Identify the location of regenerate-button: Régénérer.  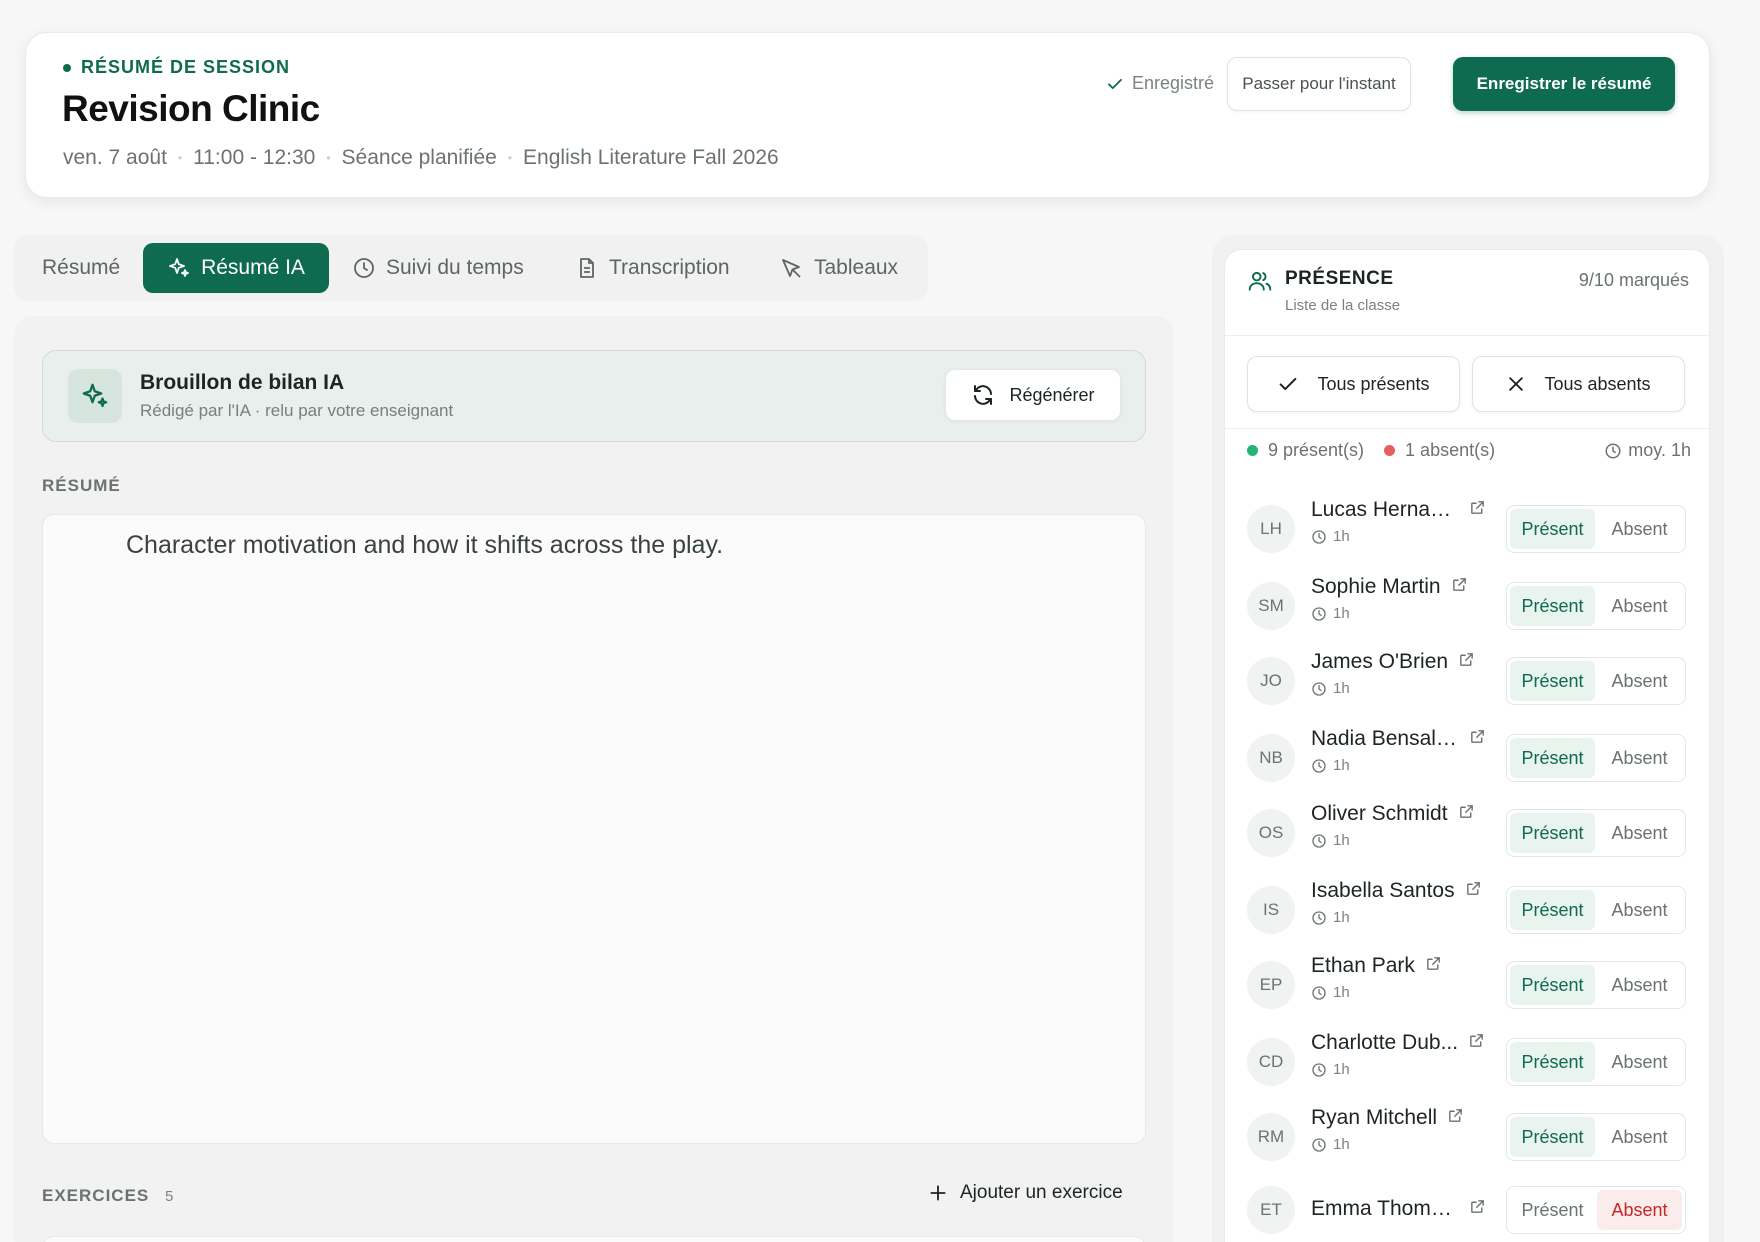
(1033, 395).